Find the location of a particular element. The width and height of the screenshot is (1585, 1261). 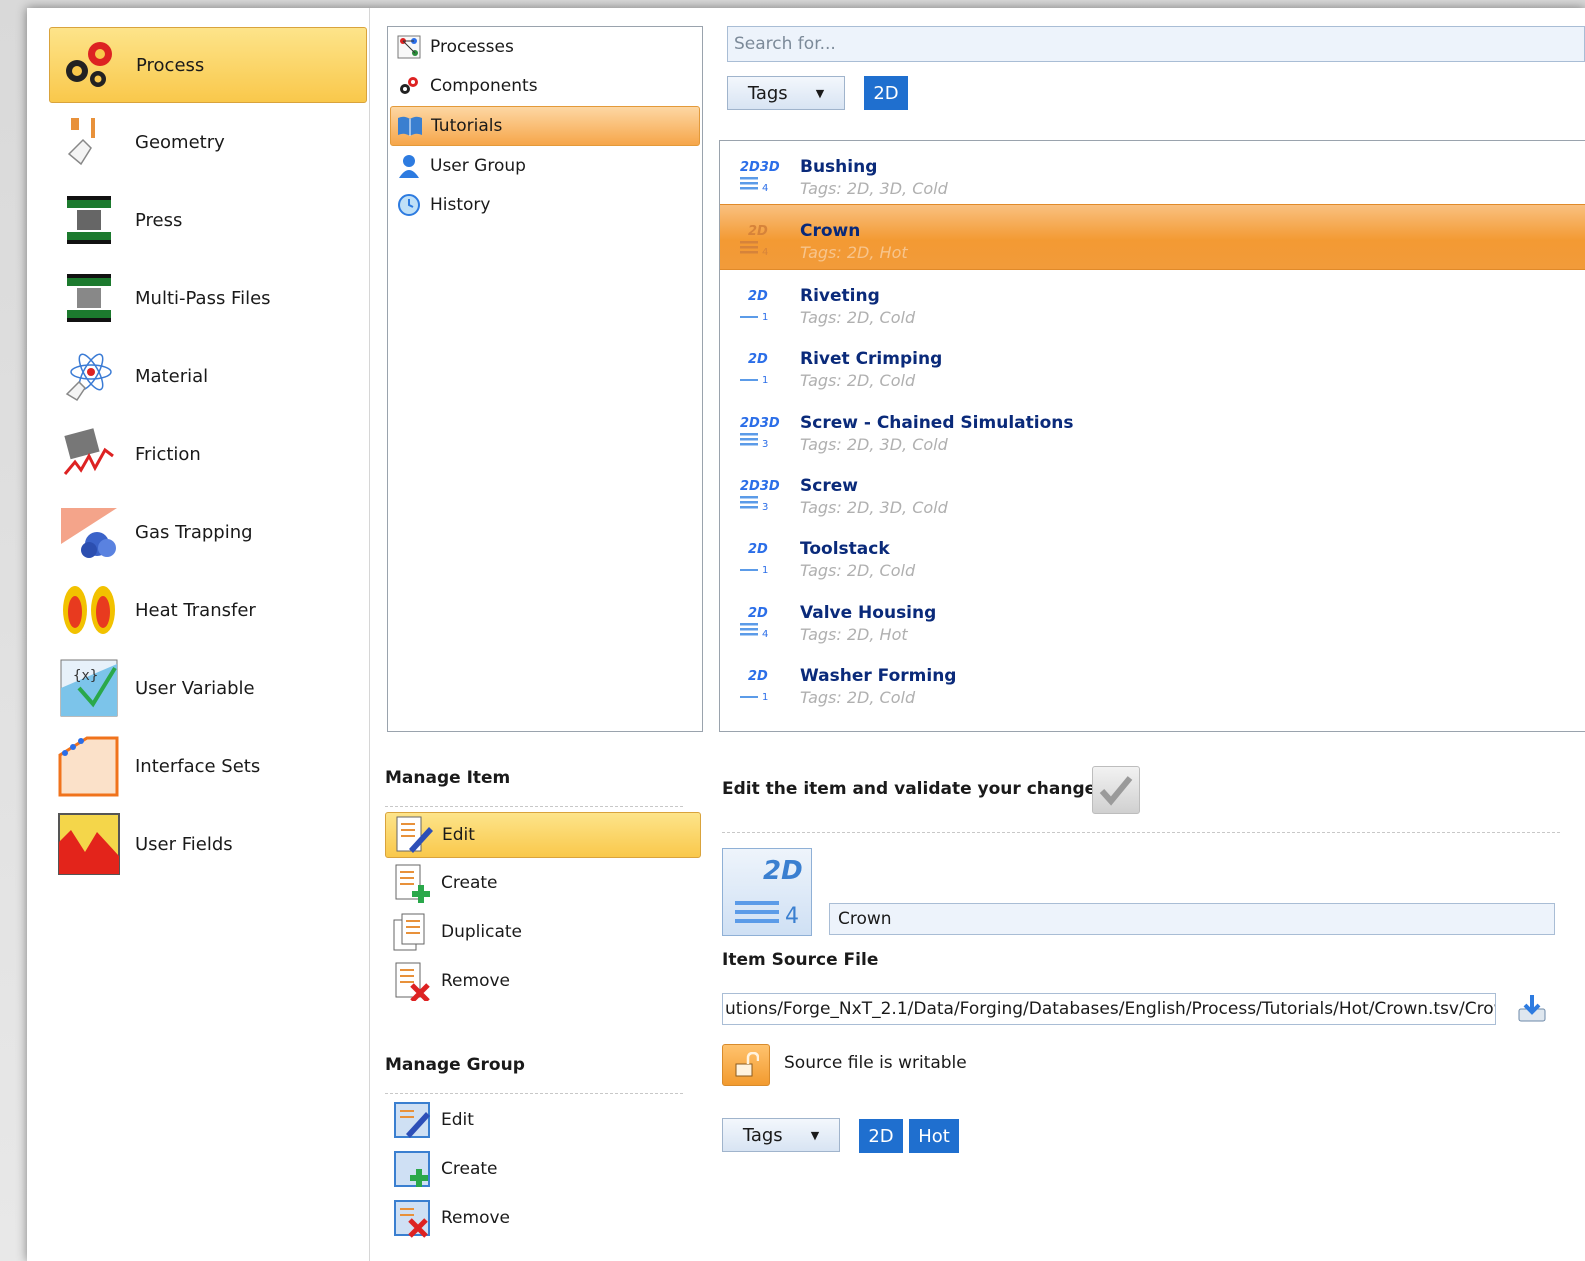

list-item-crown: 2D 4 Crown Tags: 2D, Hot is located at coordinates (1152, 237).